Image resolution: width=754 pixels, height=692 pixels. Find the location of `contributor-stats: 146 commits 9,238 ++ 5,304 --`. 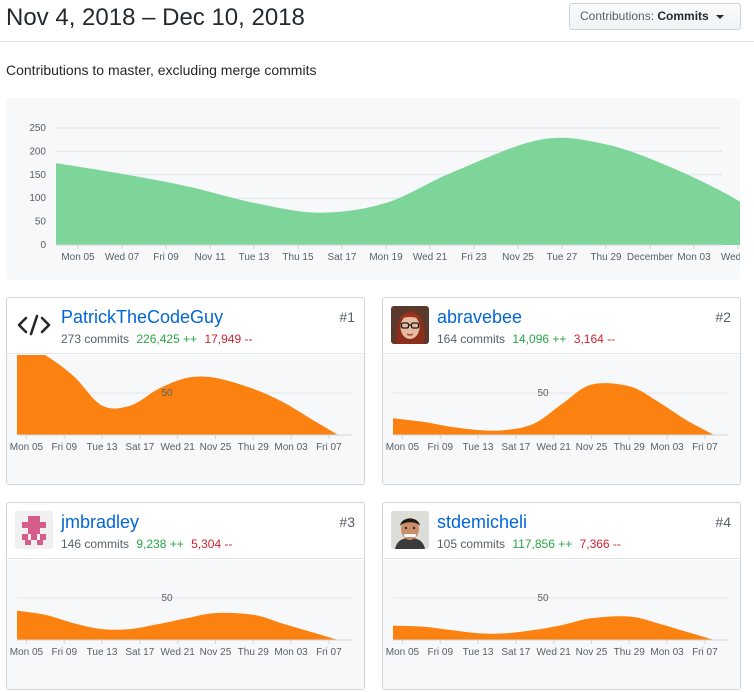

contributor-stats: 146 commits 9,238 ++ 5,304 -- is located at coordinates (146, 544).